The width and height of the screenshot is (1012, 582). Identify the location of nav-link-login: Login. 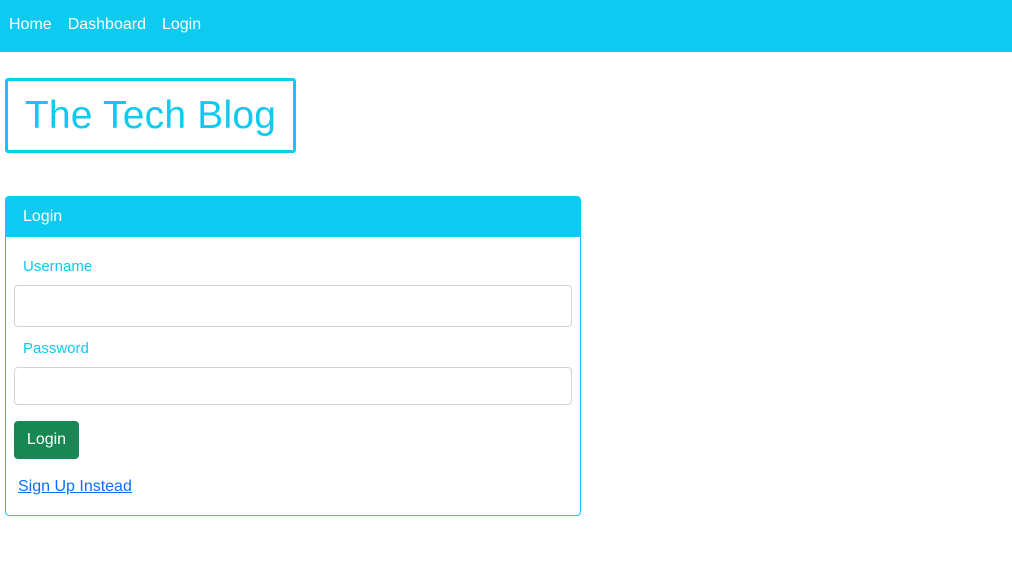
(181, 26).